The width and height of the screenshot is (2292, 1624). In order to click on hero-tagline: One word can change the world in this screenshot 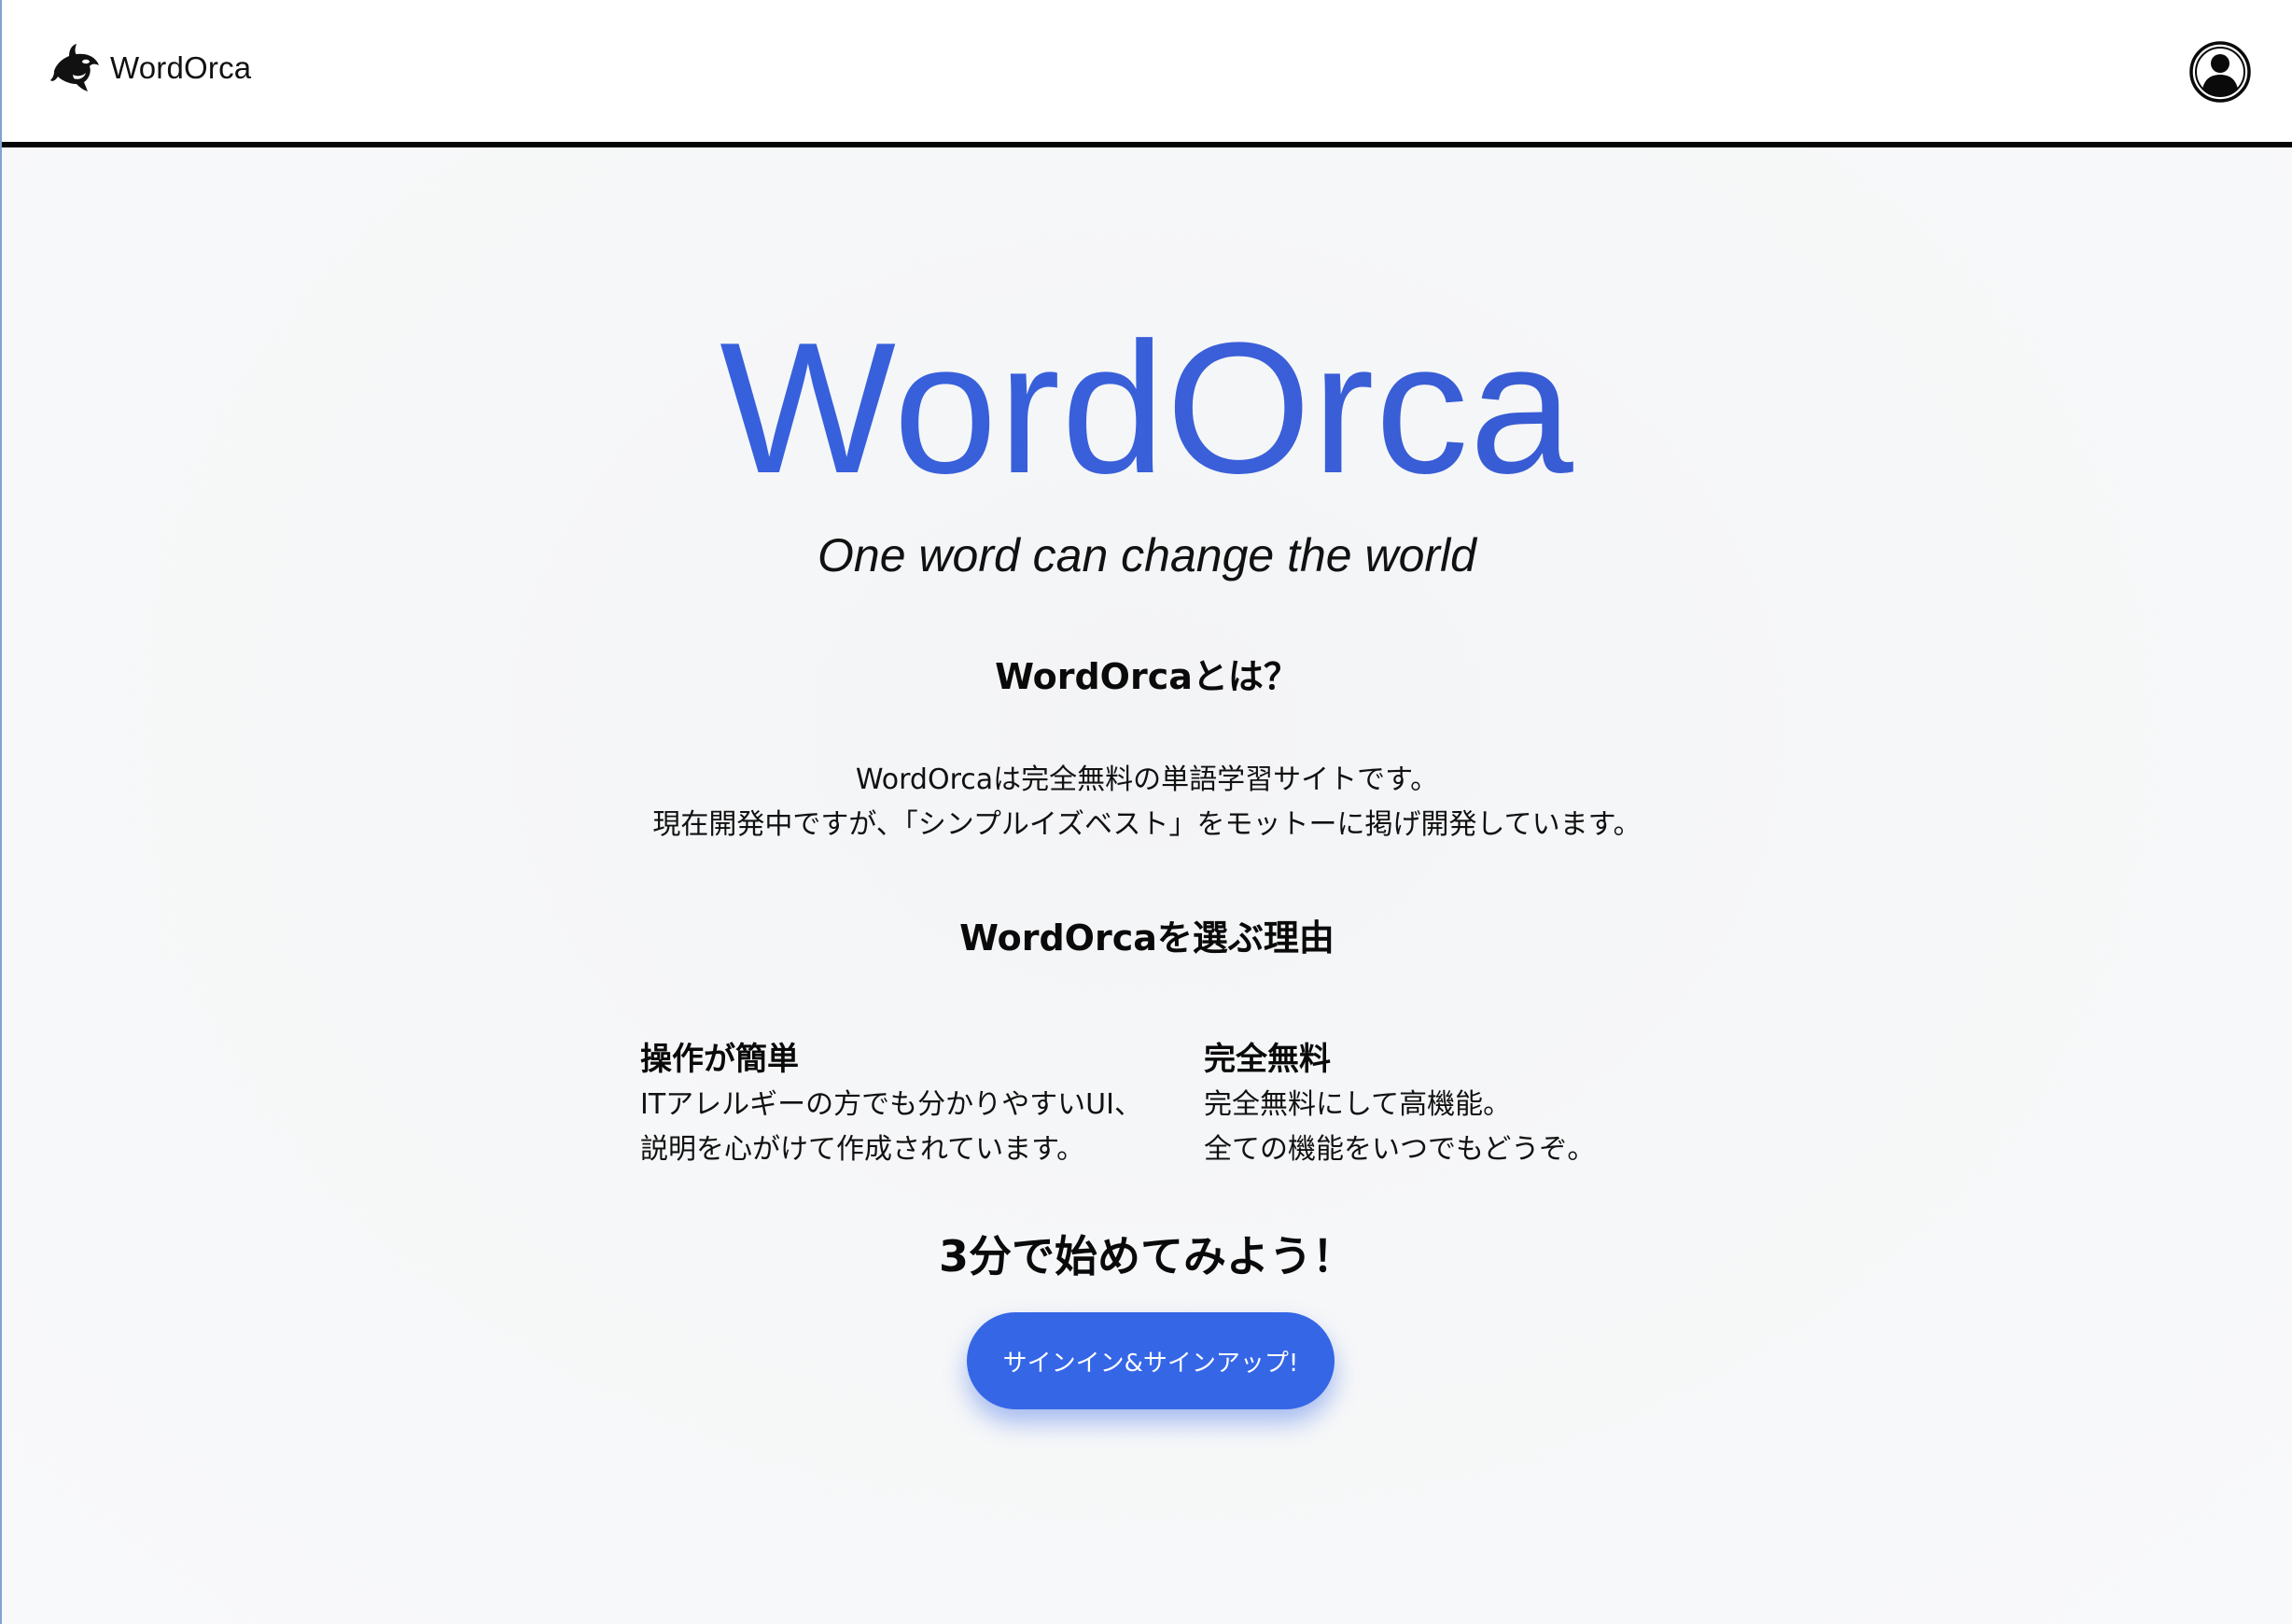, I will do `click(1147, 555)`.